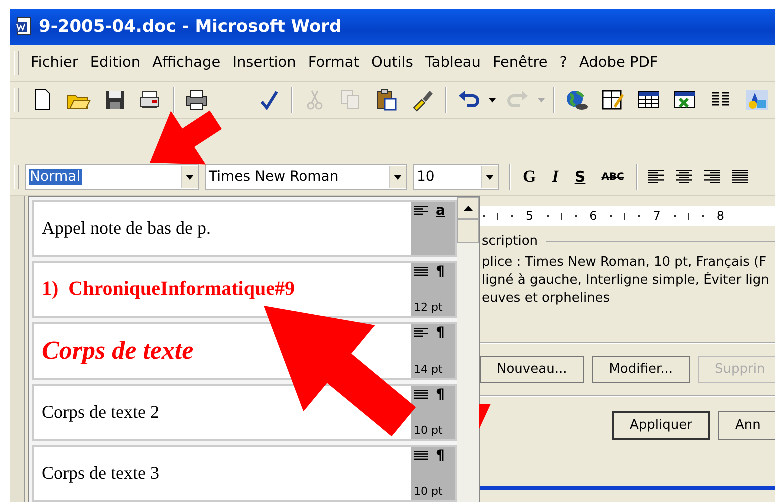 This screenshot has height=502, width=775. What do you see at coordinates (55, 177) in the screenshot?
I see `style-value: Normal` at bounding box center [55, 177].